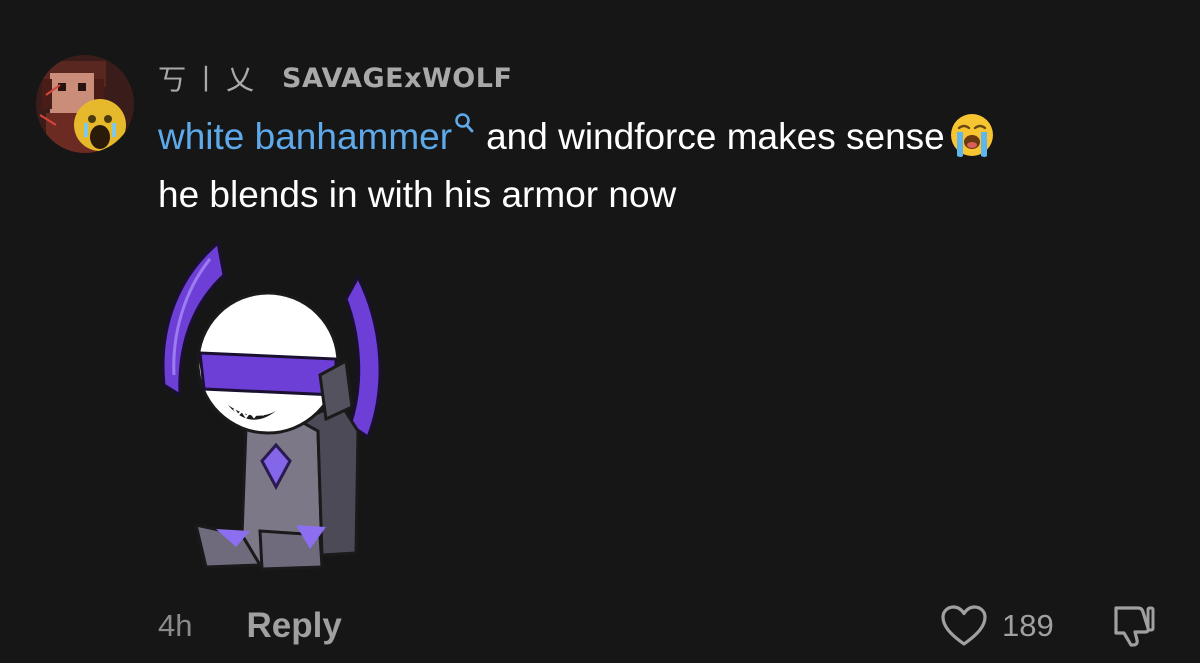  I want to click on avatar, so click(85, 104).